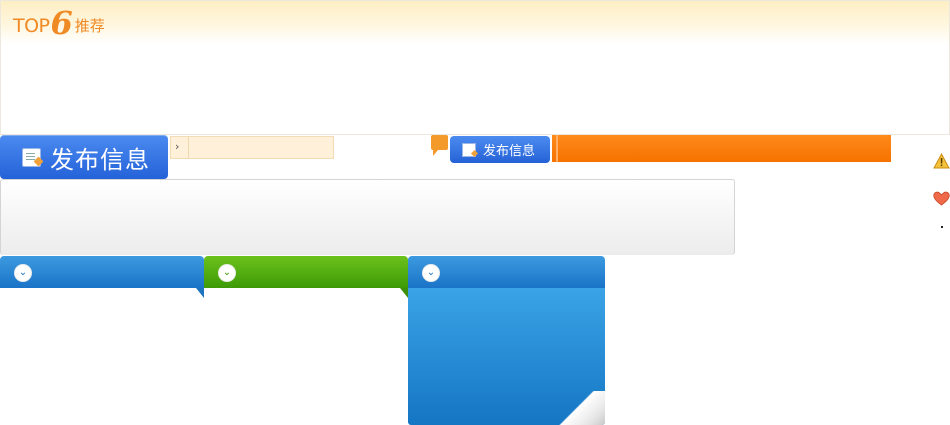  I want to click on logo-suffix: 推荐, so click(89, 26).